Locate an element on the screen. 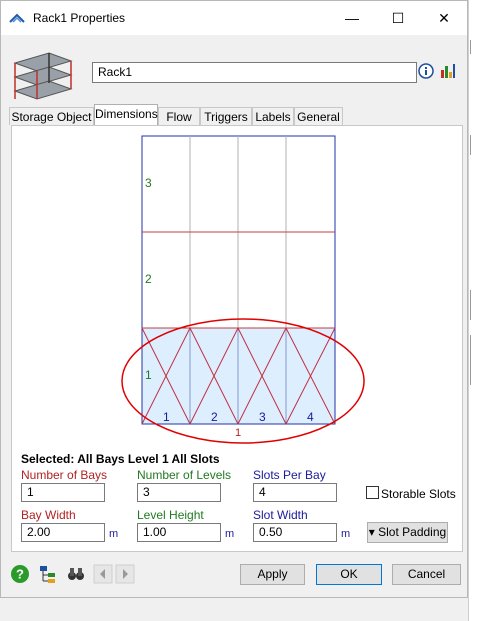 The width and height of the screenshot is (481, 621). storable-slots-label: Storable Slots is located at coordinates (418, 494).